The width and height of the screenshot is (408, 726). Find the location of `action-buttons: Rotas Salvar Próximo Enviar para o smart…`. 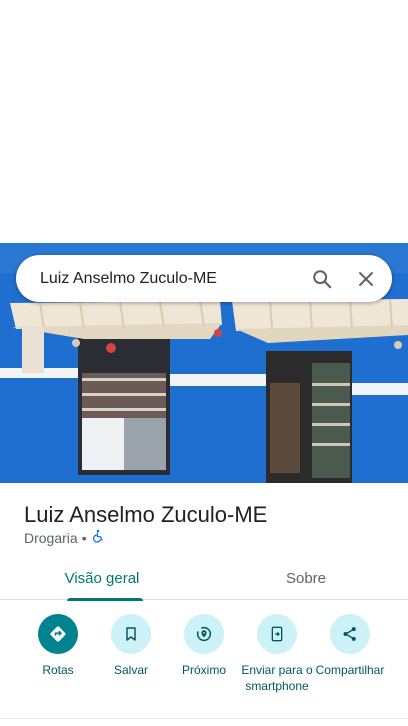

action-buttons: Rotas Salvar Próximo Enviar para o smart… is located at coordinates (204, 664).